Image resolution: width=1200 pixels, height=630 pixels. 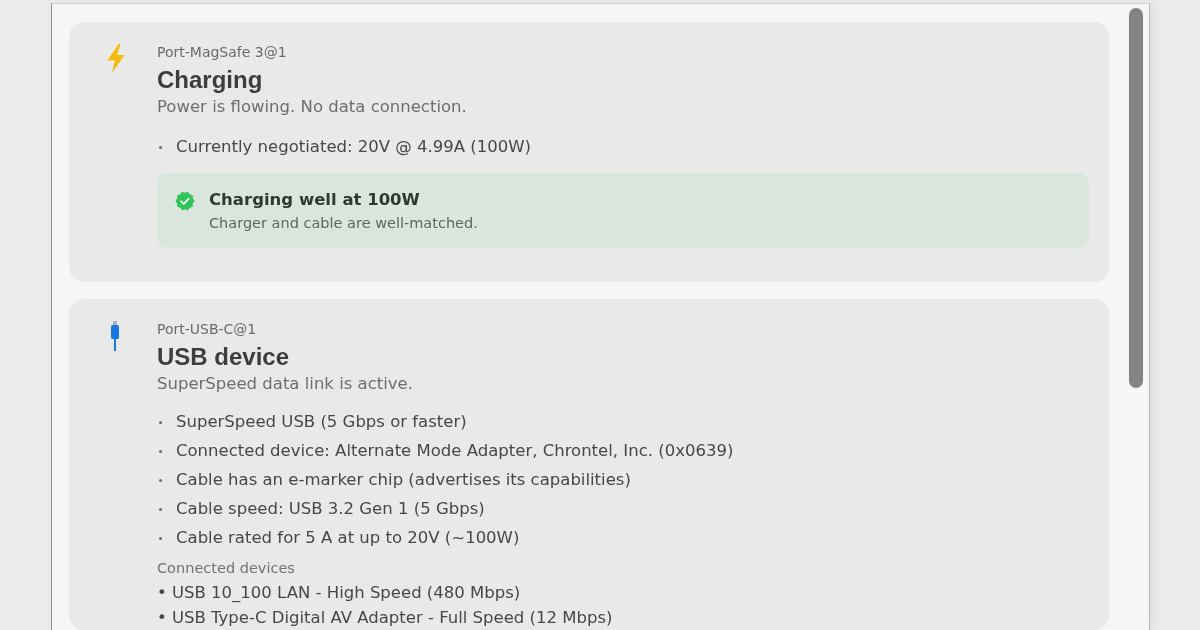 I want to click on usb-plug-icon, so click(x=115, y=336).